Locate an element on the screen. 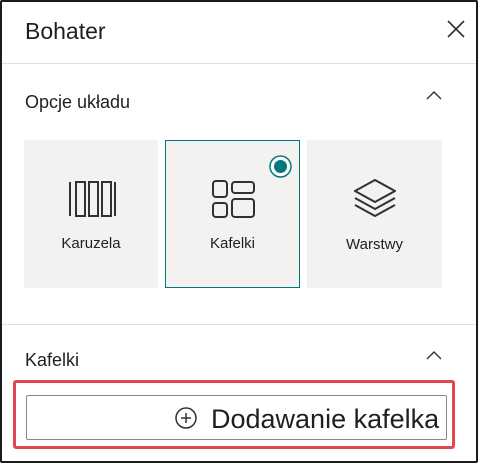 This screenshot has width=478, height=463. close-icon is located at coordinates (456, 29).